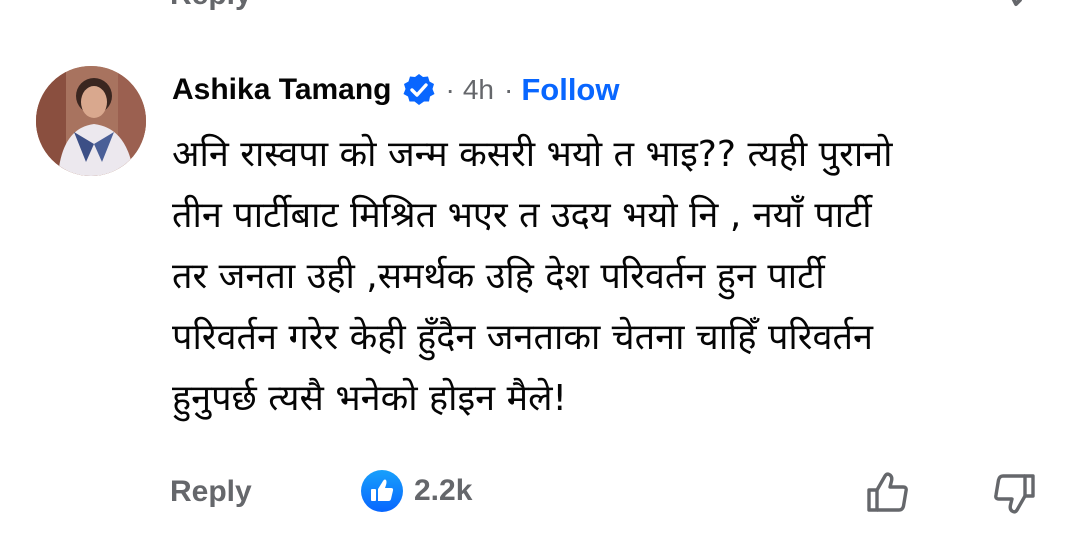  Describe the element at coordinates (885, 6) in the screenshot. I see `previous-thumbs-up-icon` at that location.